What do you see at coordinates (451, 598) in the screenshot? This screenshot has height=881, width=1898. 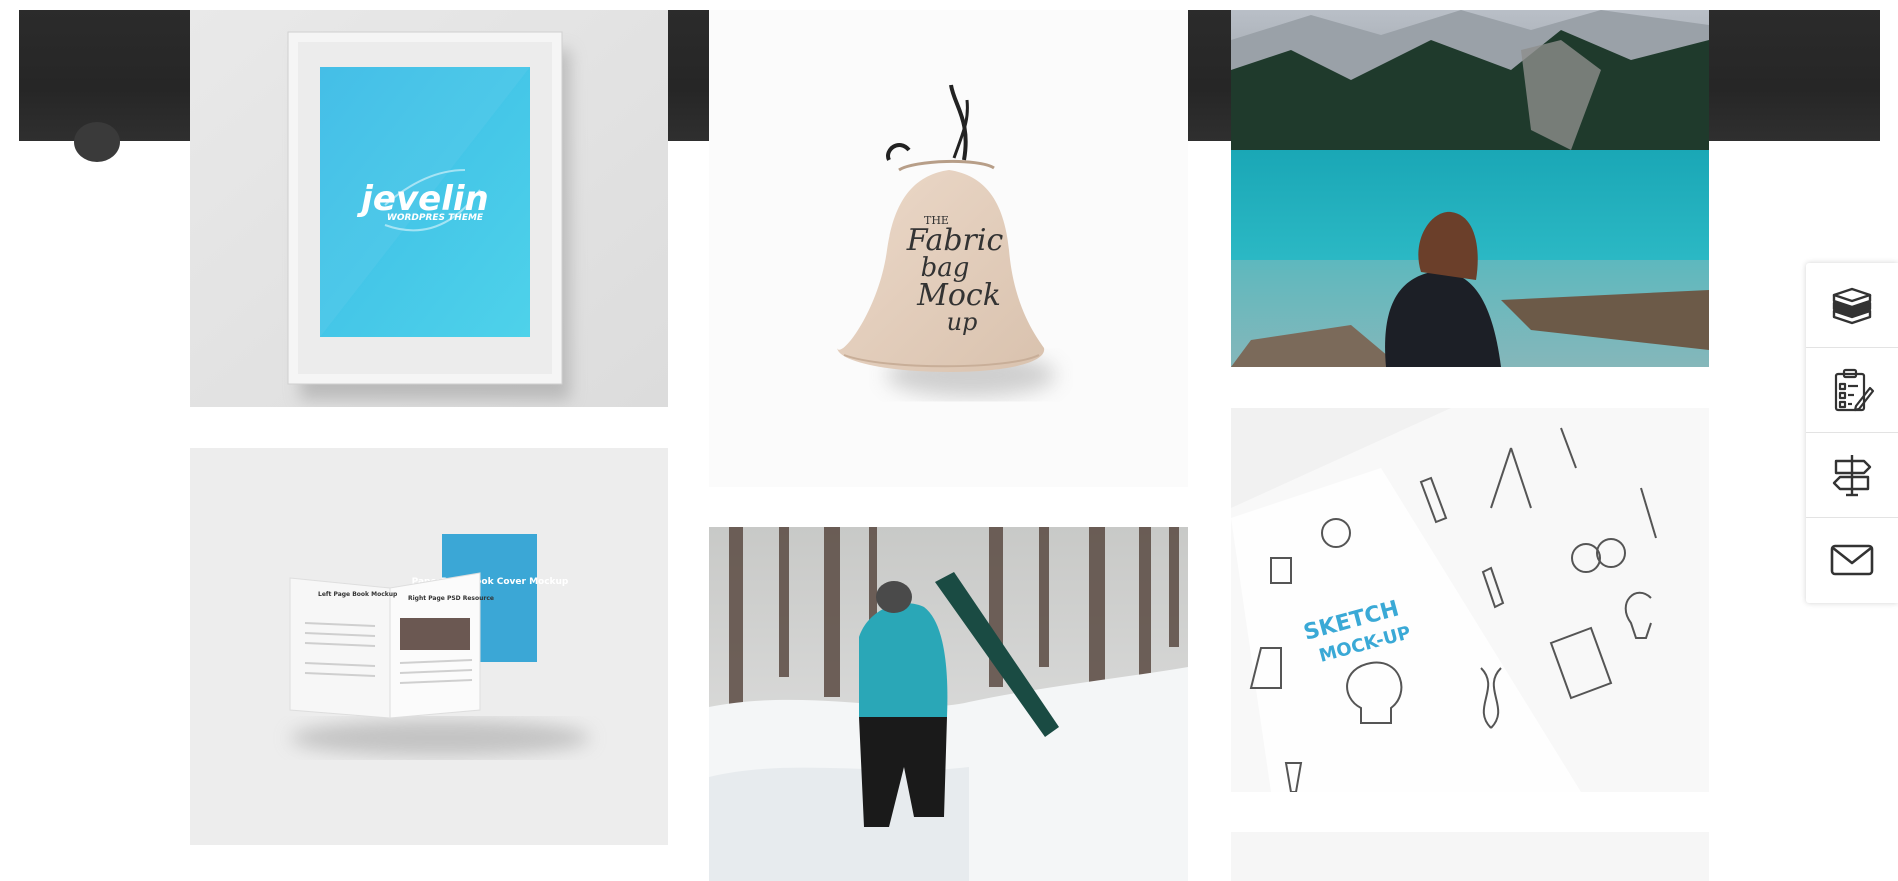 I see `book-right-title: Right Page PSD Resource` at bounding box center [451, 598].